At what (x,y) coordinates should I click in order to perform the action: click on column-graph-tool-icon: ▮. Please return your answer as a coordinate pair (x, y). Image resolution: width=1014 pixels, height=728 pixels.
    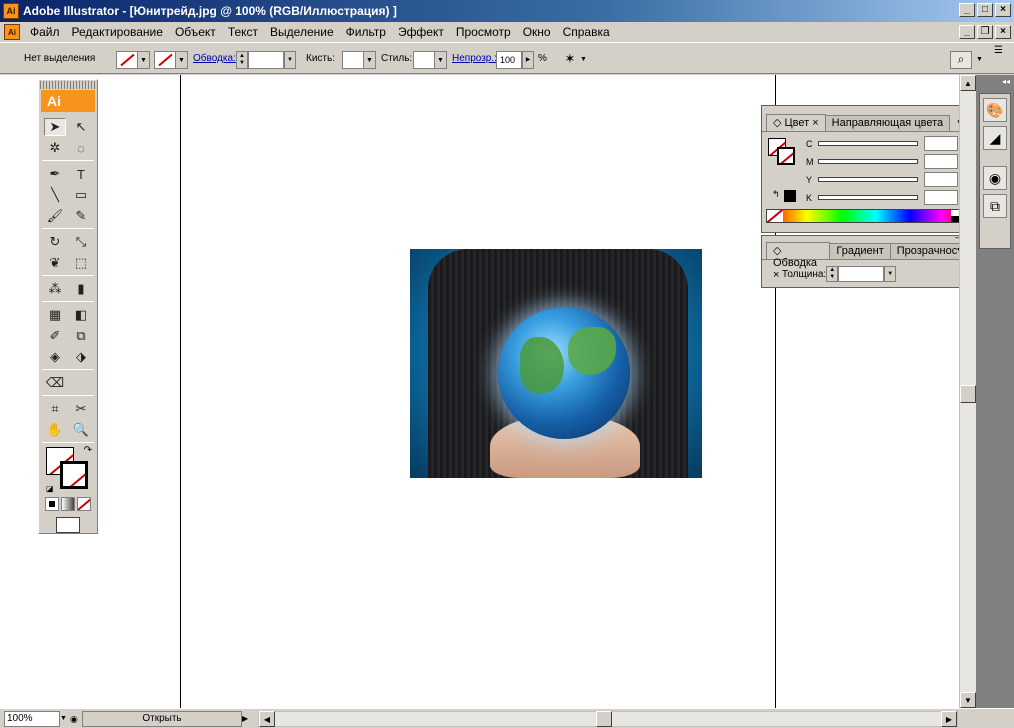
    Looking at the image, I should click on (81, 289).